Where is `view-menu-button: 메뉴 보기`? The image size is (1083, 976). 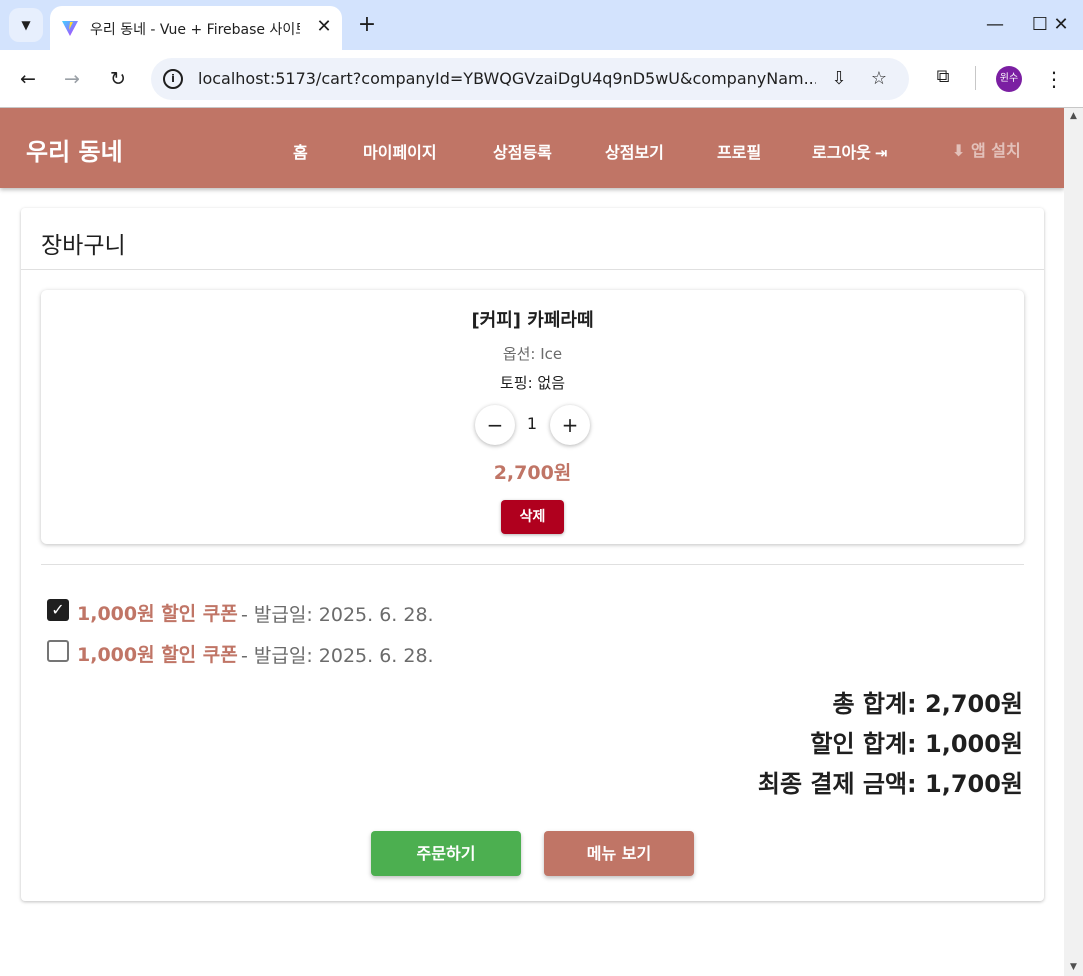
view-menu-button: 메뉴 보기 is located at coordinates (619, 853).